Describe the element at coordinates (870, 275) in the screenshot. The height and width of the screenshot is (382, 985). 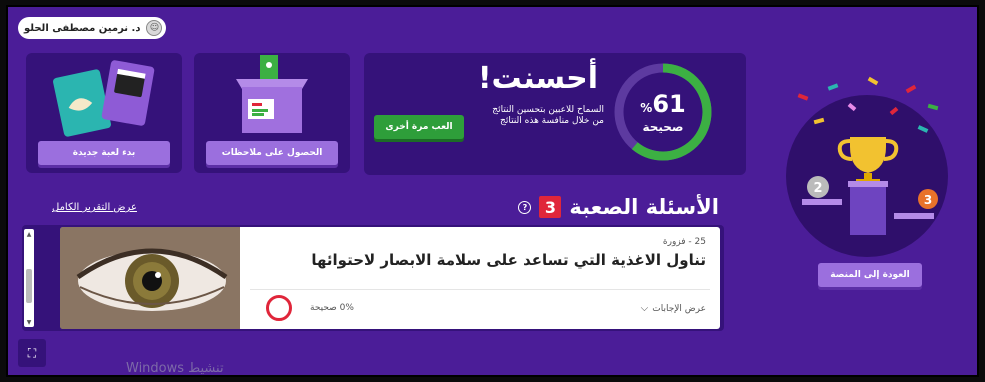
I see `back-to-podium-button: العودة إلى المنصة` at that location.